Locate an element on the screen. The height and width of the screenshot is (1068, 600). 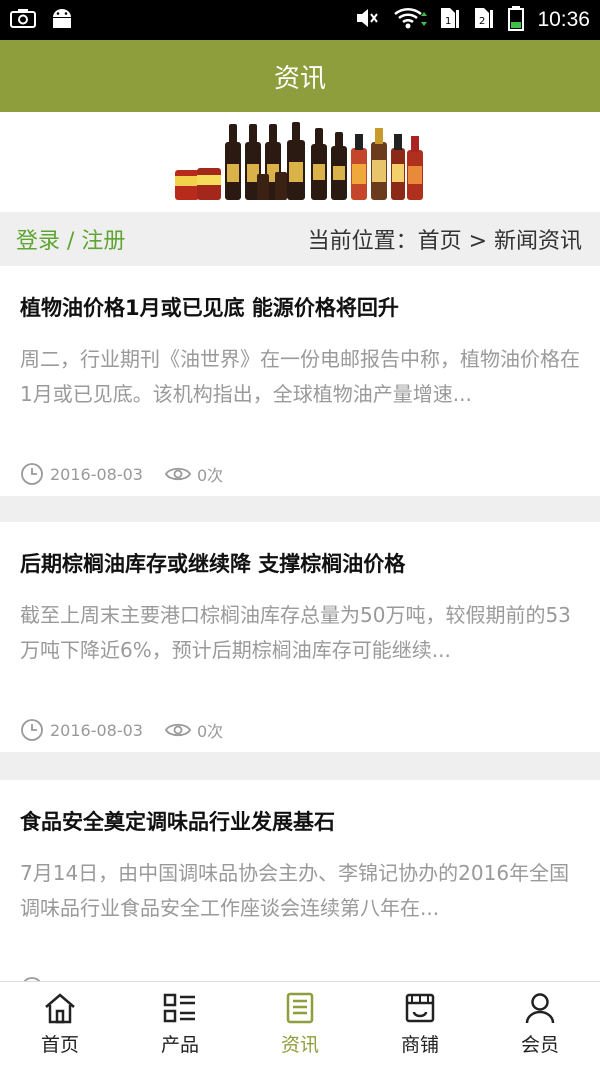
svg-text: 1 is located at coordinates (448, 21).